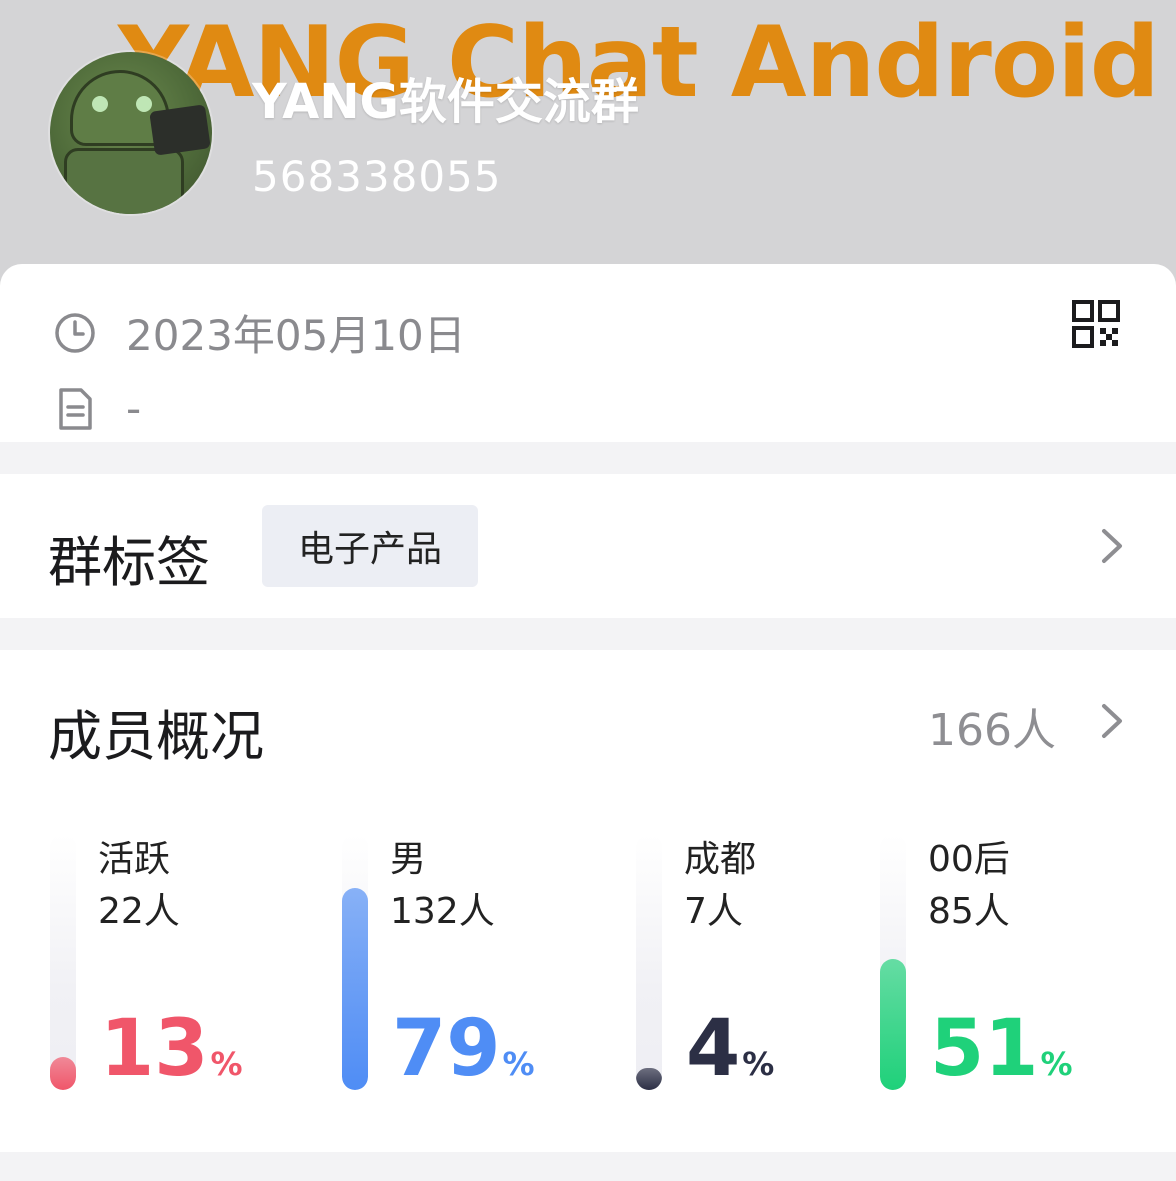 The height and width of the screenshot is (1181, 1176). I want to click on stat-active: 活跃 22人 13%, so click(180, 960).